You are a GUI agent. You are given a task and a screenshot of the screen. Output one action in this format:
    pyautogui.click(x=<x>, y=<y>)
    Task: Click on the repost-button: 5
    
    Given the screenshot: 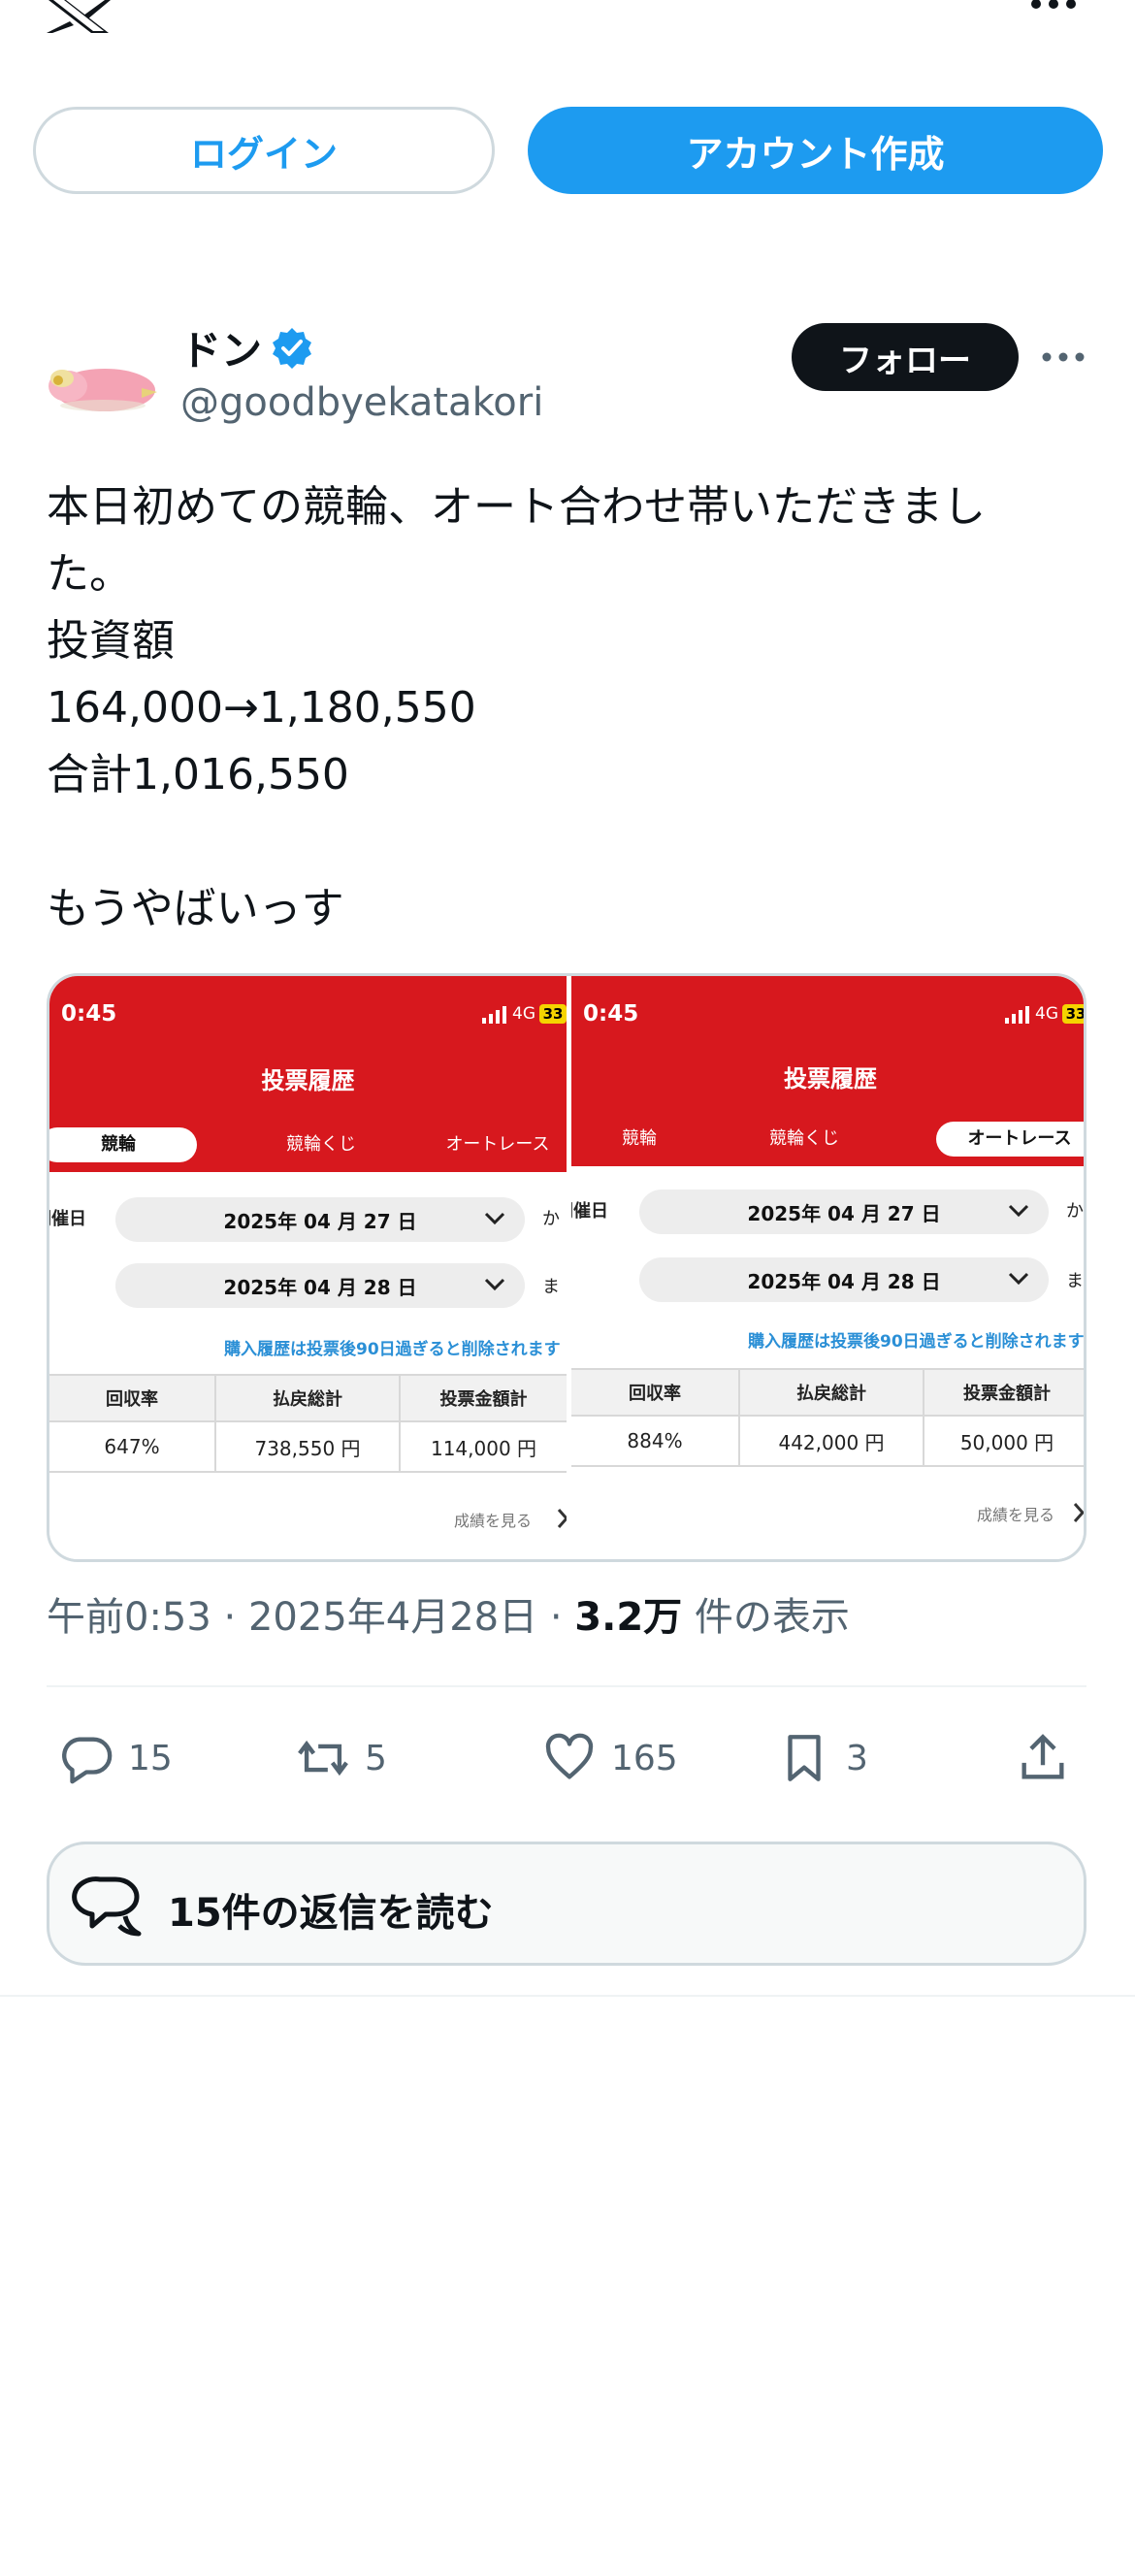 What is the action you would take?
    pyautogui.click(x=341, y=1758)
    